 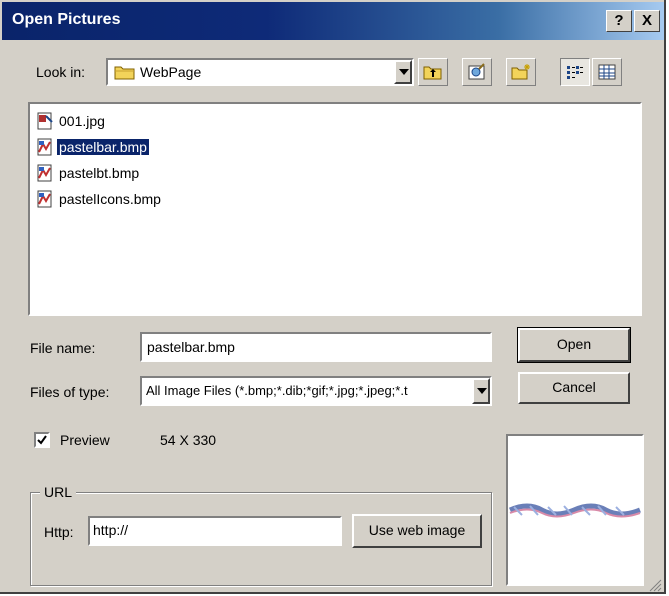 I want to click on file-name-input: pastelbar.bmp, so click(x=316, y=347).